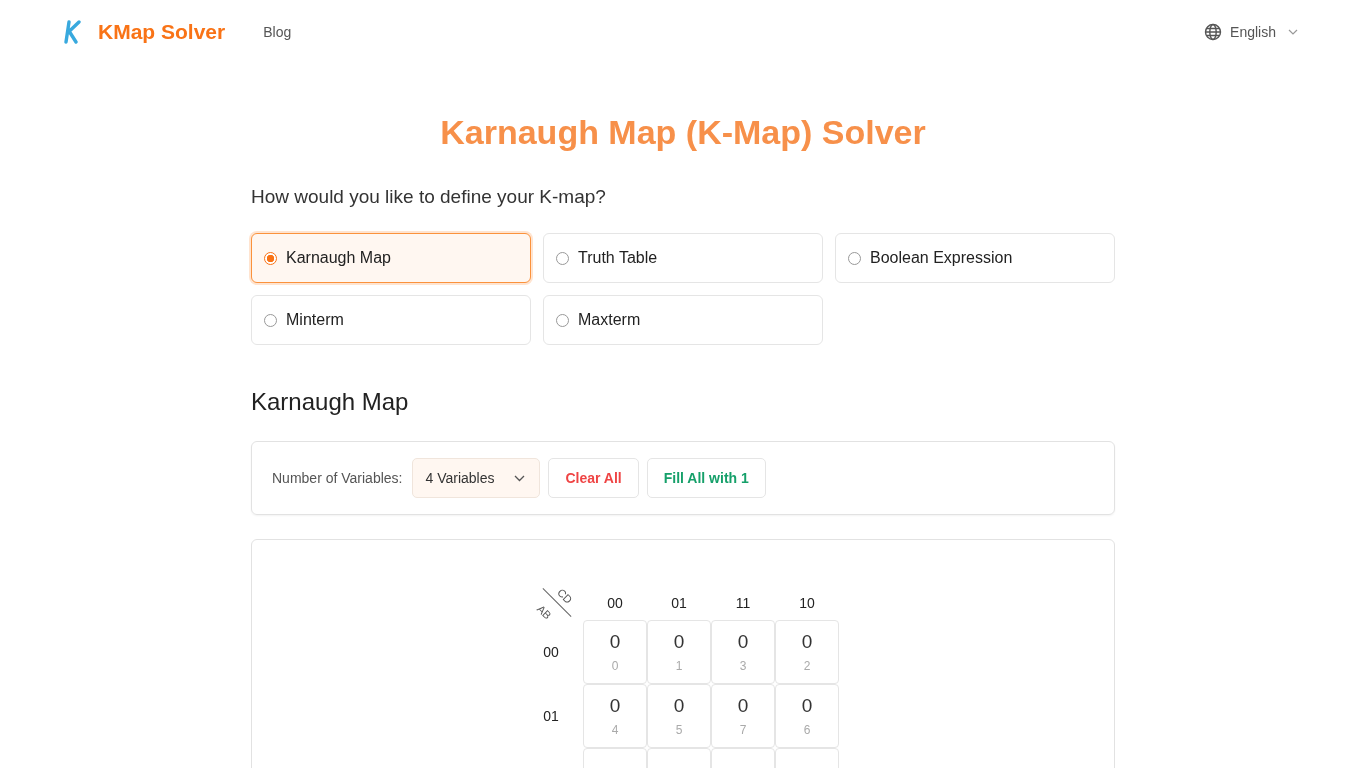  I want to click on row-header: 00, so click(551, 652).